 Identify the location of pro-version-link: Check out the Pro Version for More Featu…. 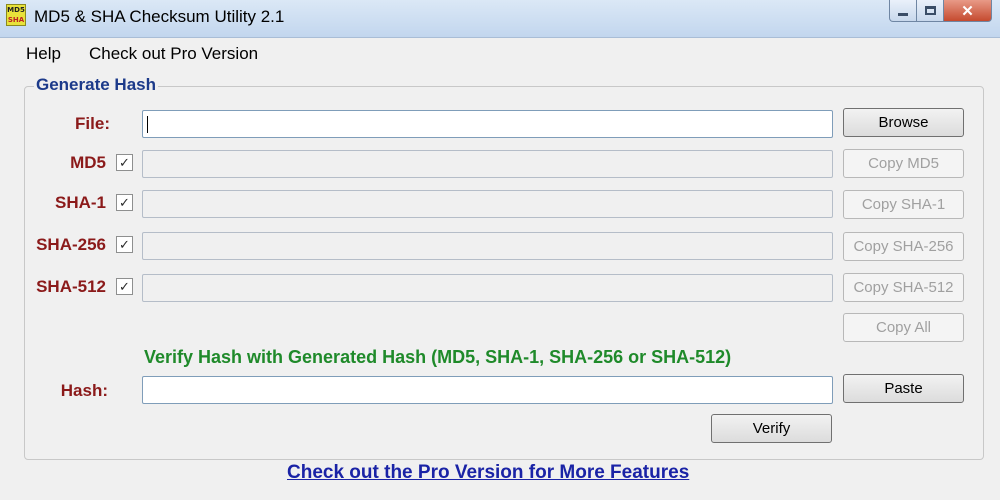
(488, 473).